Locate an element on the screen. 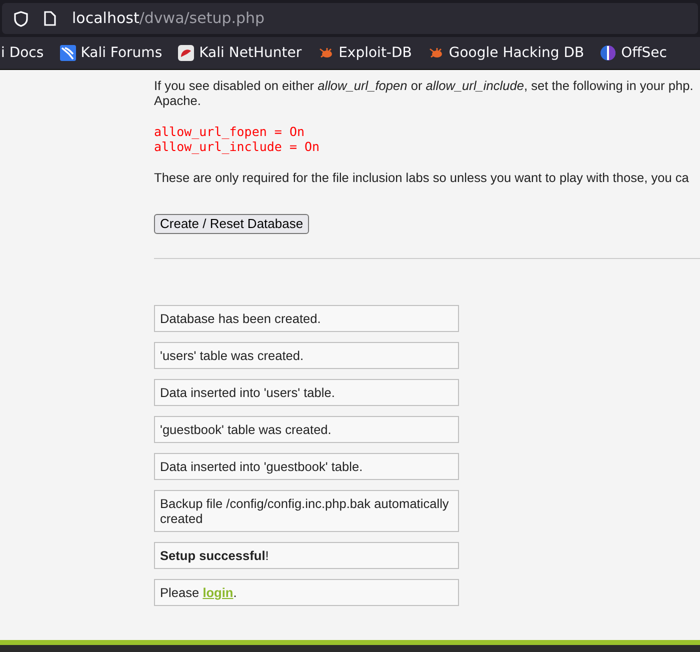  config-line: allow_url_include = On is located at coordinates (237, 146).